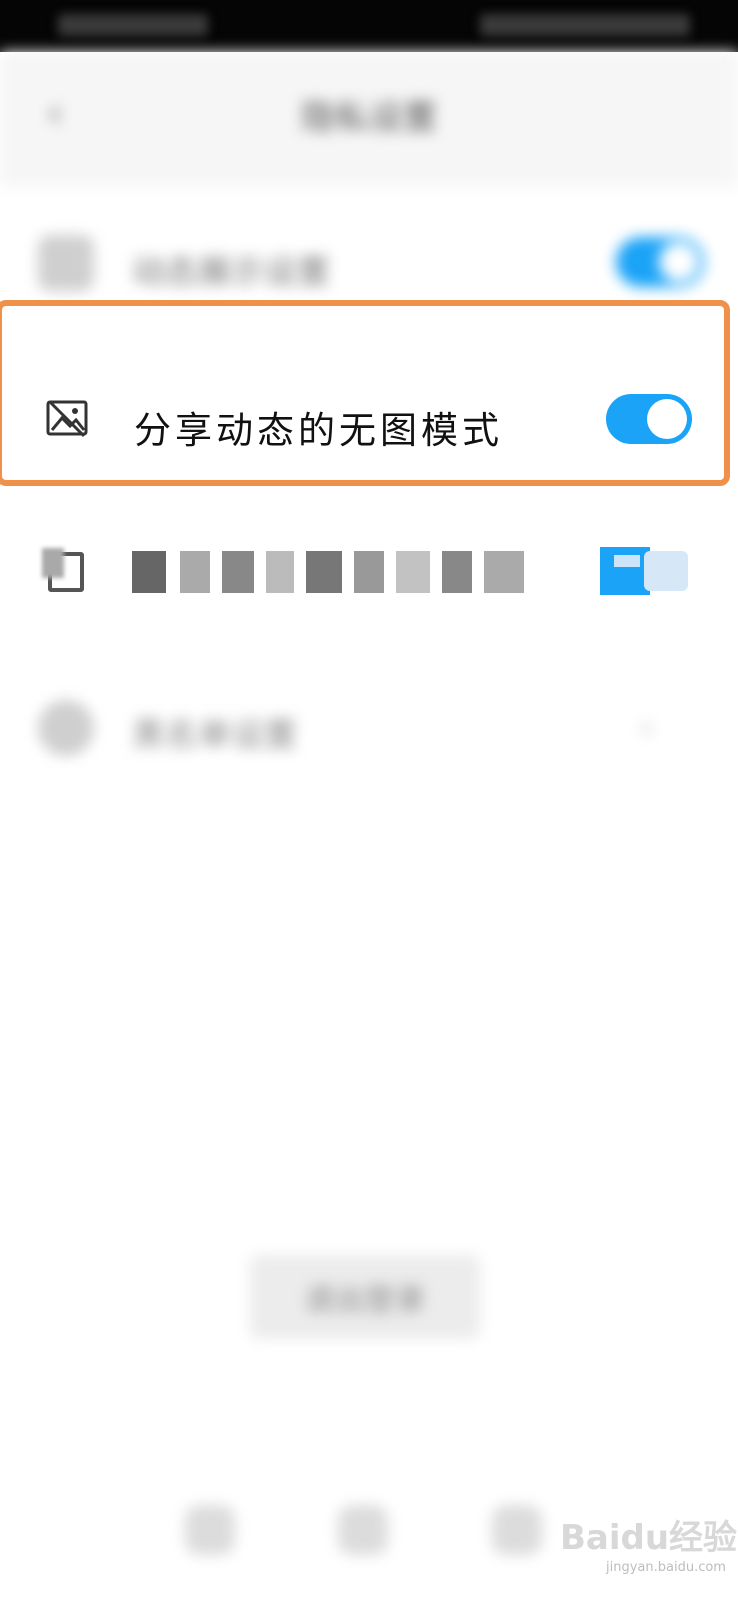  Describe the element at coordinates (318, 430) in the screenshot. I see `setting-label: 分享动态的无图模式` at that location.